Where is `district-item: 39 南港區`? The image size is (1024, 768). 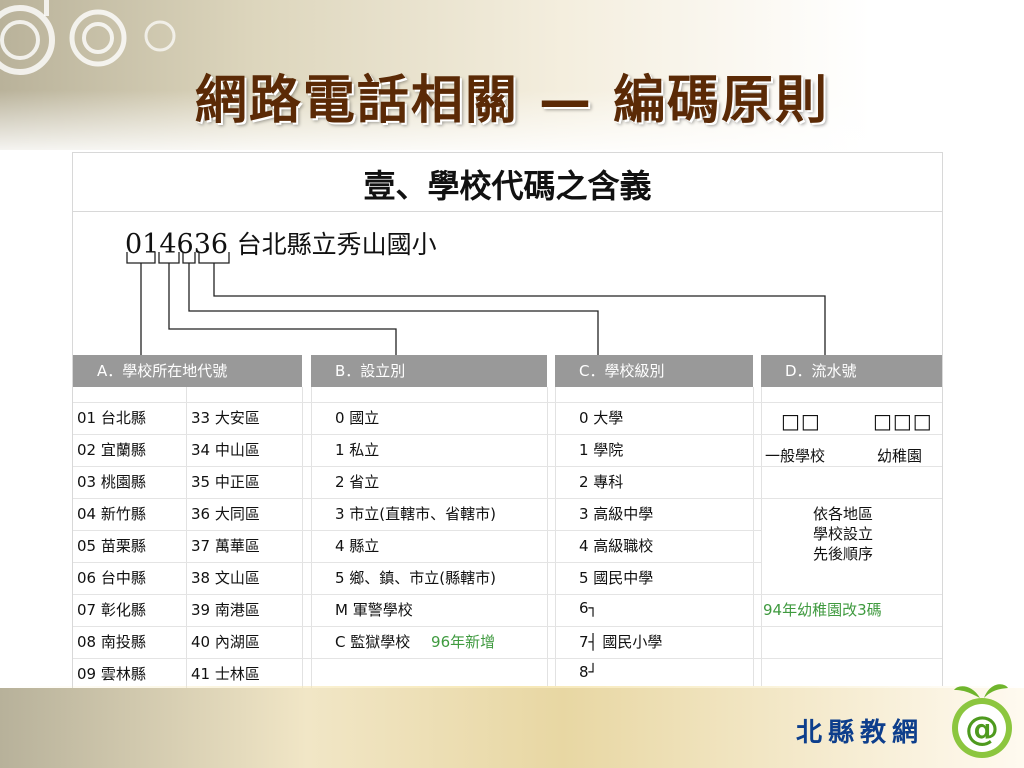 district-item: 39 南港區 is located at coordinates (225, 610).